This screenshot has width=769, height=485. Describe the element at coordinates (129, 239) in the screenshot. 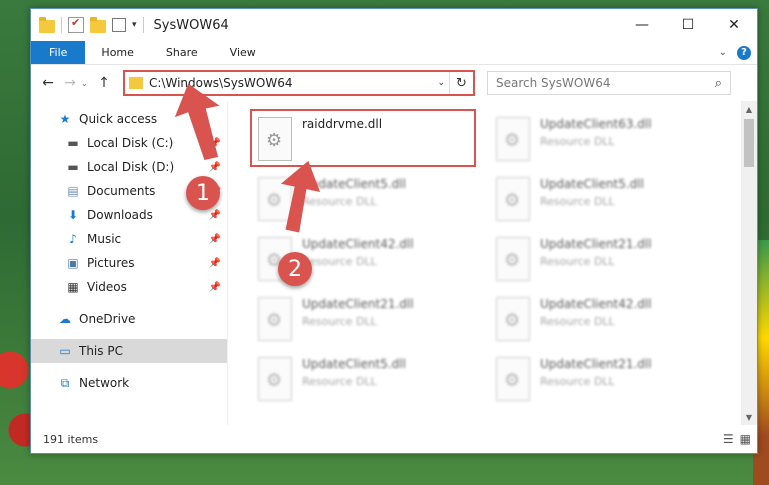

I see `nav-music: ♪ Music 📌` at that location.